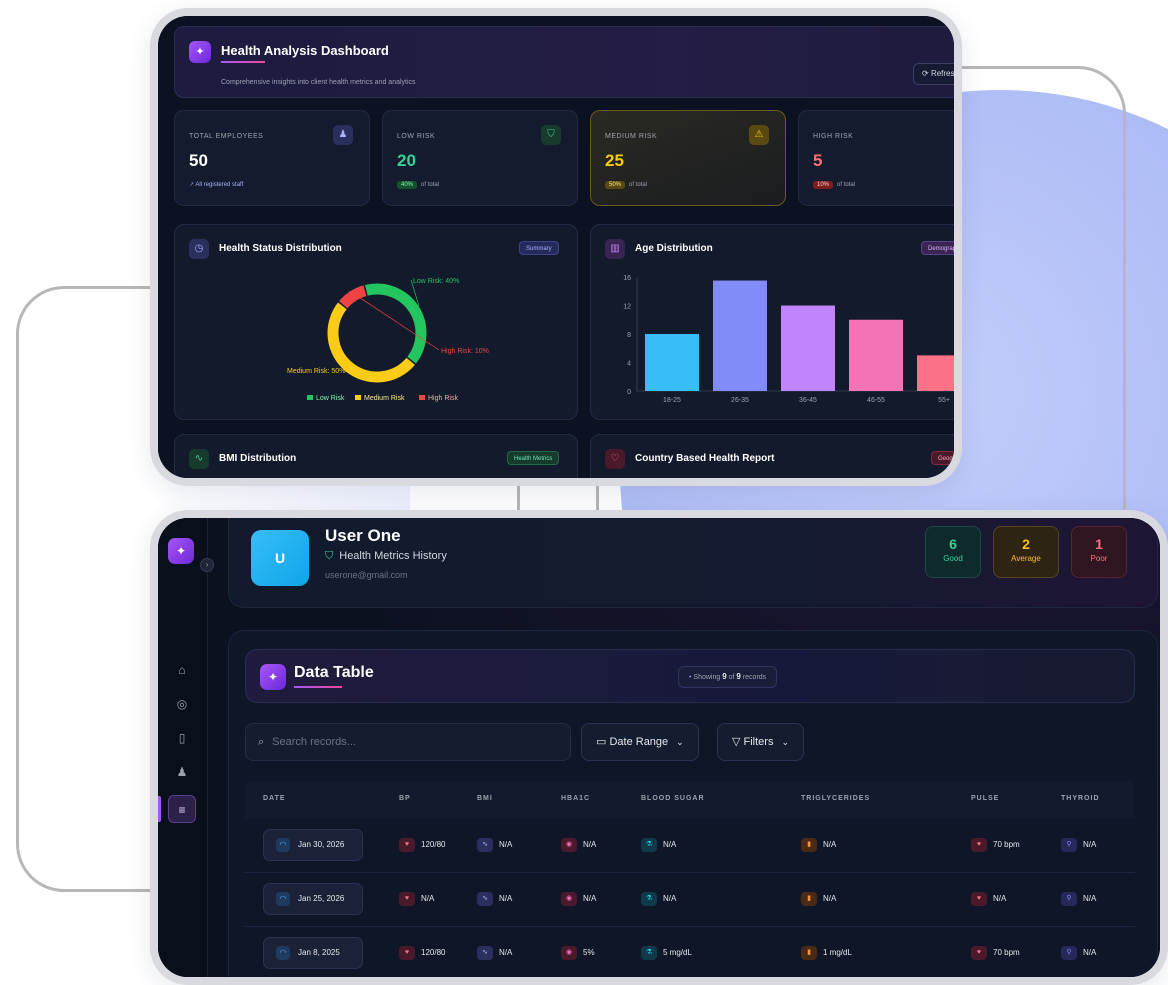 This screenshot has width=1168, height=985. Describe the element at coordinates (575, 798) in the screenshot. I see `column-header: HBA1C` at that location.